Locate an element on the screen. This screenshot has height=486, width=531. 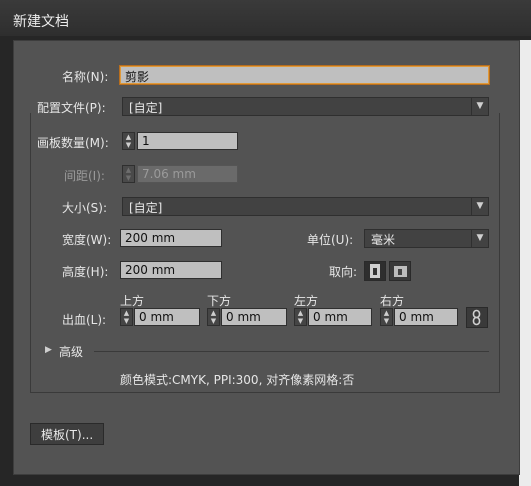
landscape-orientation-icon is located at coordinates (400, 271).